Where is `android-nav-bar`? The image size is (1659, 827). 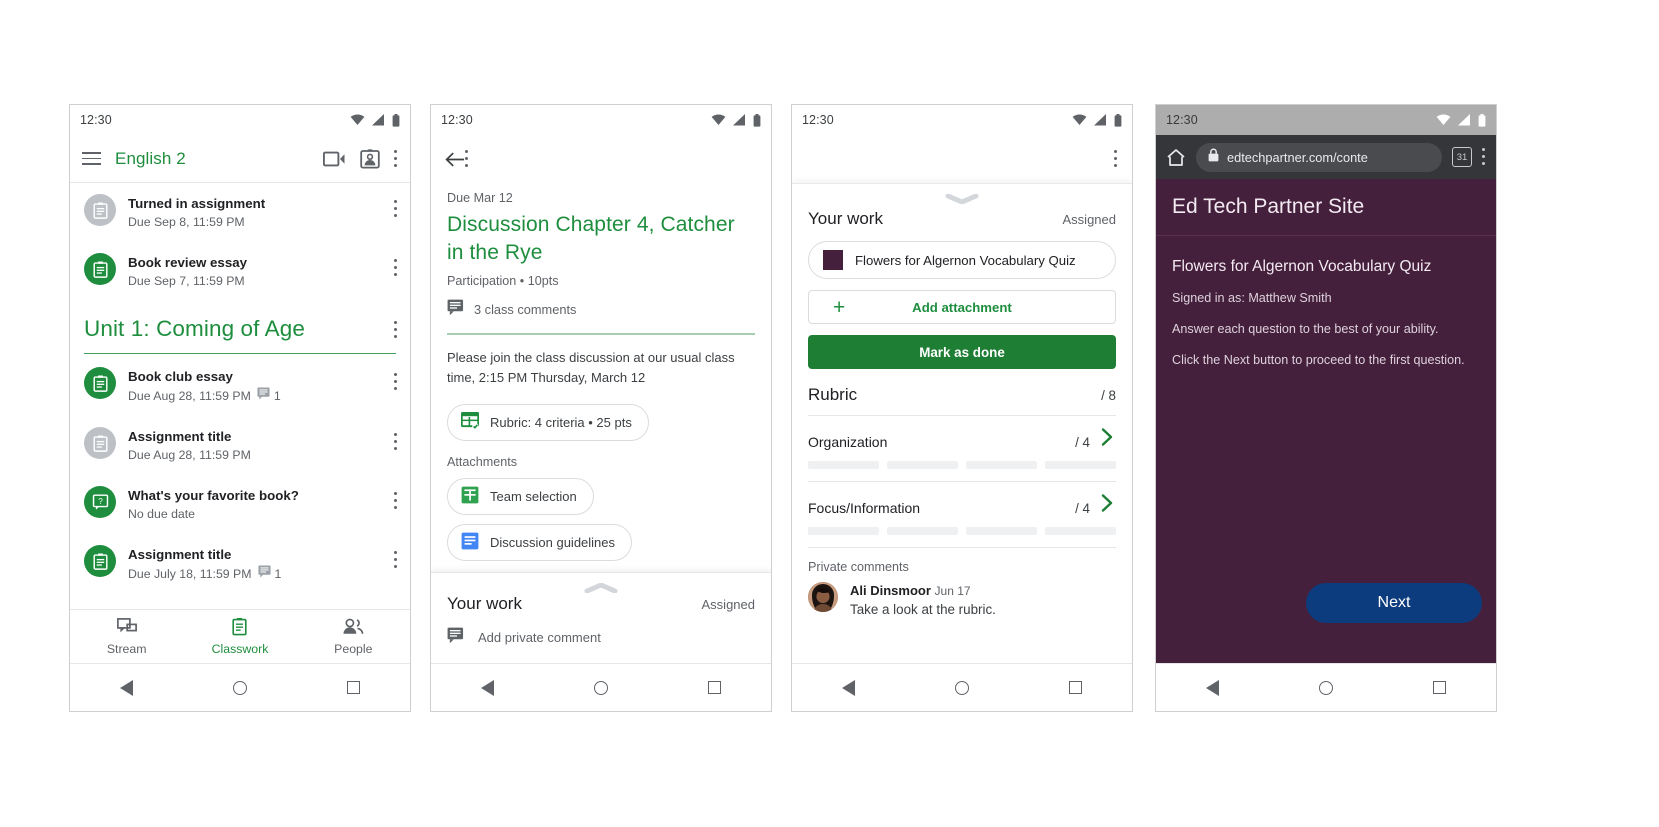
android-nav-bar is located at coordinates (962, 687).